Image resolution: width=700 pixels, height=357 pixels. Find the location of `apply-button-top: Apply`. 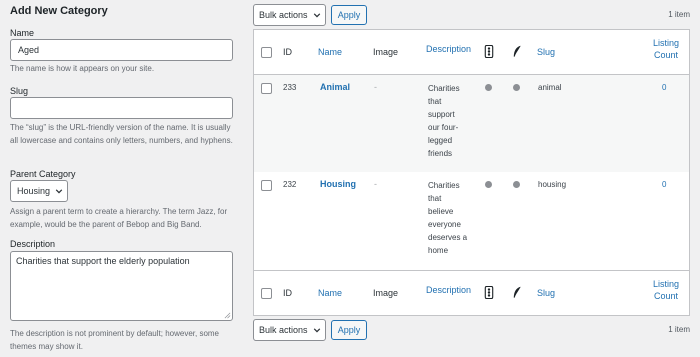

apply-button-top: Apply is located at coordinates (349, 15).